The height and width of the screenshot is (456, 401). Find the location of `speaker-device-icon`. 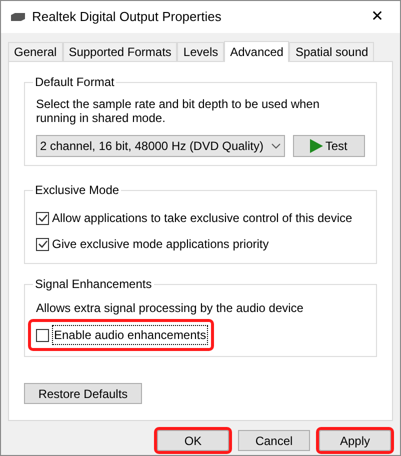

speaker-device-icon is located at coordinates (18, 17).